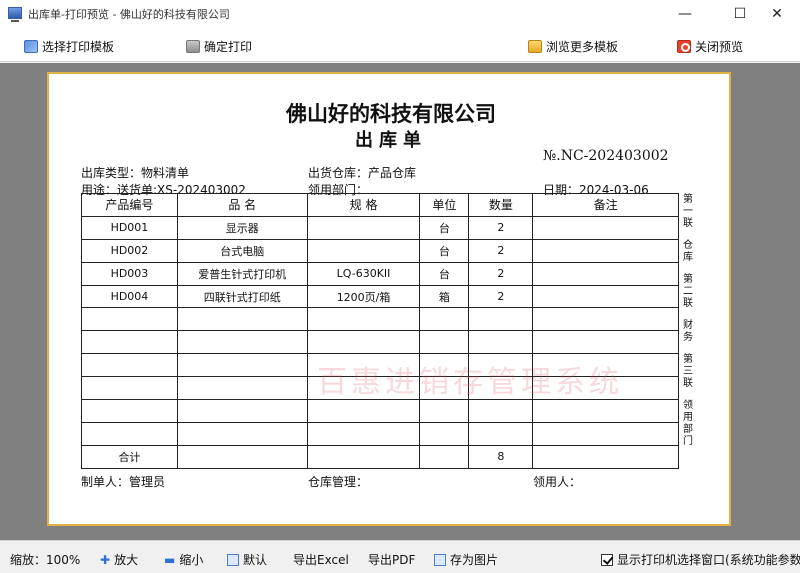 This screenshot has height=573, width=800. I want to click on table-cell: 显示器, so click(242, 227).